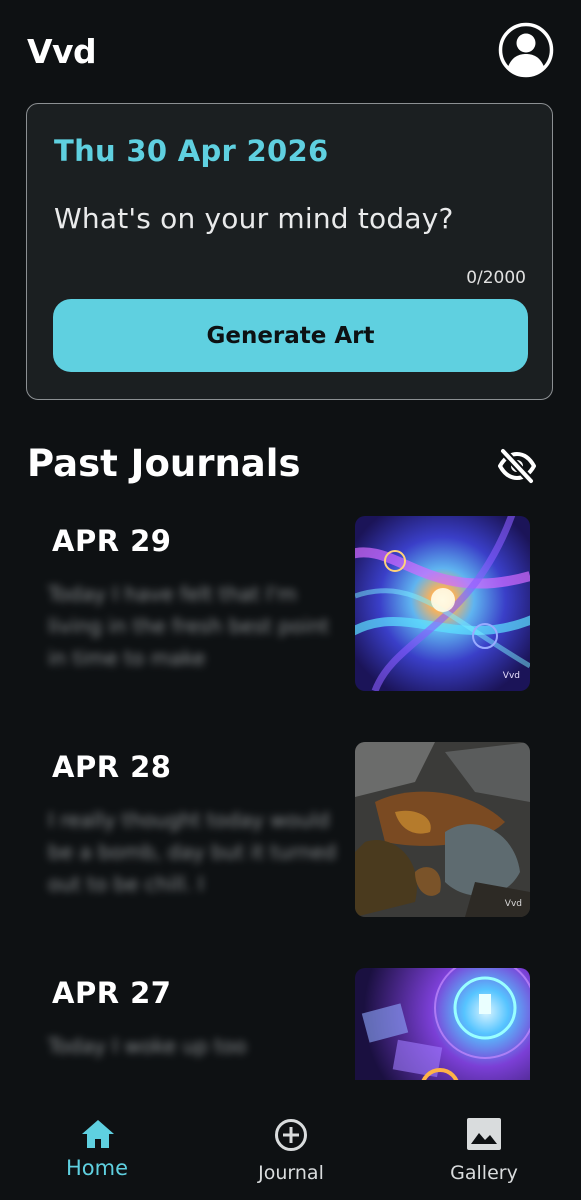 The width and height of the screenshot is (581, 1200). Describe the element at coordinates (112, 993) in the screenshot. I see `entry-date: APR 27` at that location.